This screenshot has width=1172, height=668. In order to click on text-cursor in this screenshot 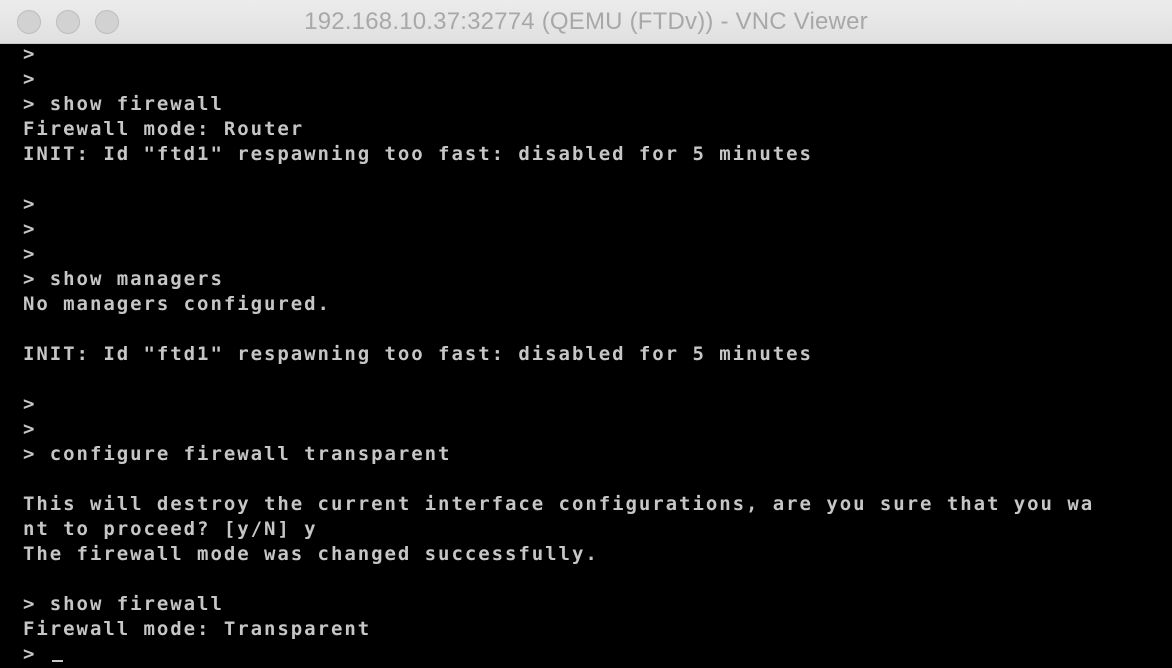, I will do `click(57, 661)`.